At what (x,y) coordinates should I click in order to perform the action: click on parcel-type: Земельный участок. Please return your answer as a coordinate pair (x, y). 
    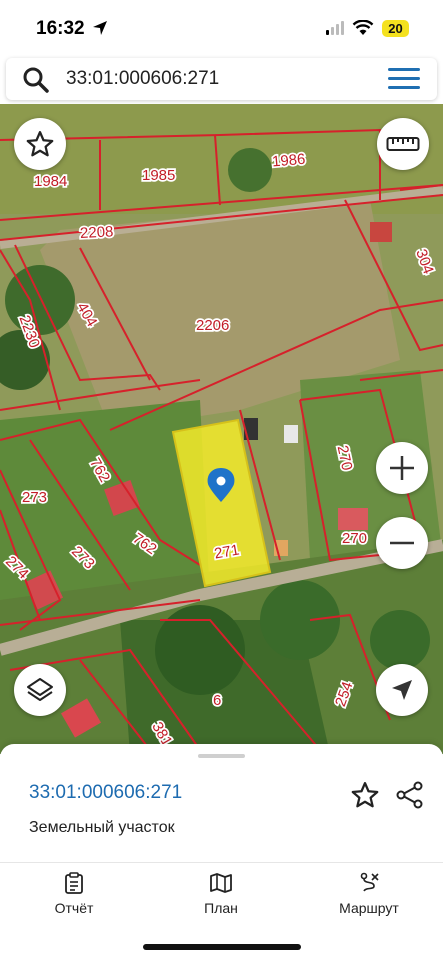
    Looking at the image, I should click on (102, 827).